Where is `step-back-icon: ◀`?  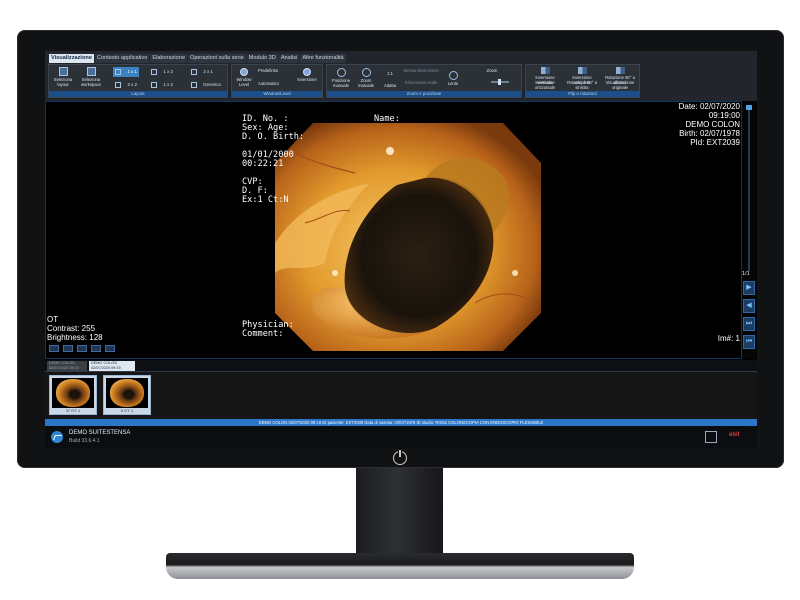
step-back-icon: ◀ is located at coordinates (749, 306).